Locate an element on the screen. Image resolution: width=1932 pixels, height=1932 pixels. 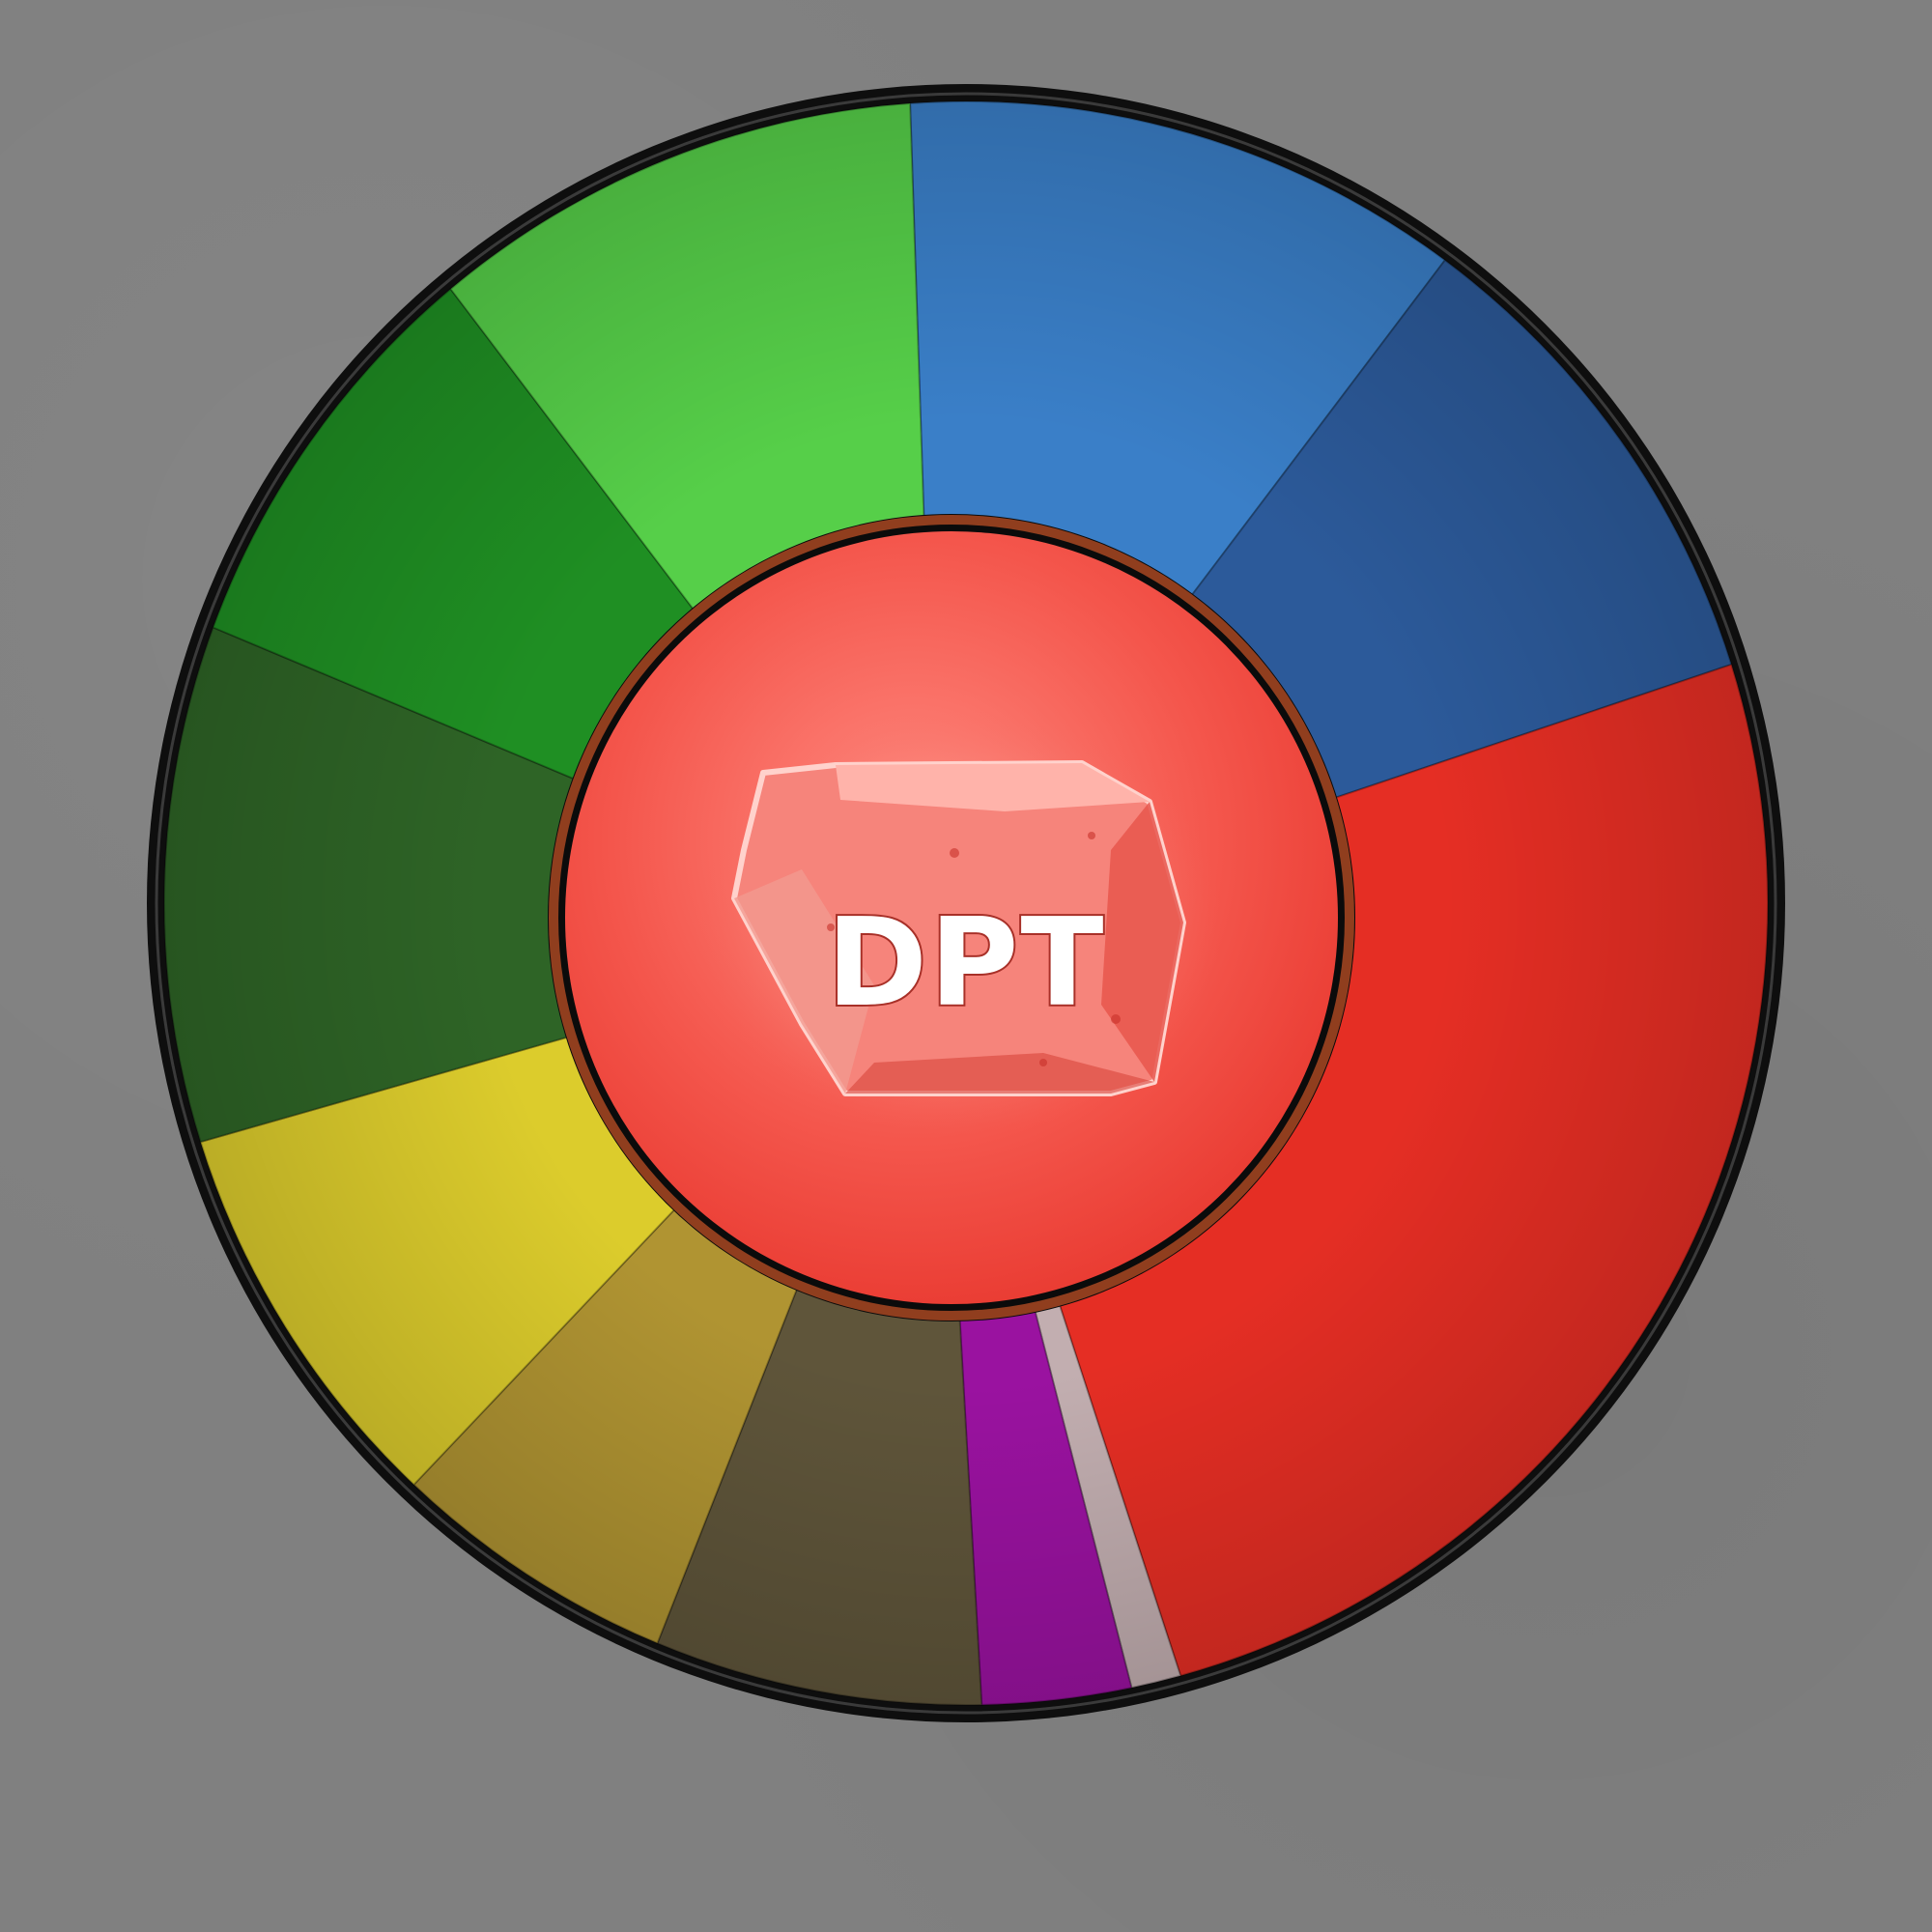
ruby-gem-icon: DPT is located at coordinates (961, 922).